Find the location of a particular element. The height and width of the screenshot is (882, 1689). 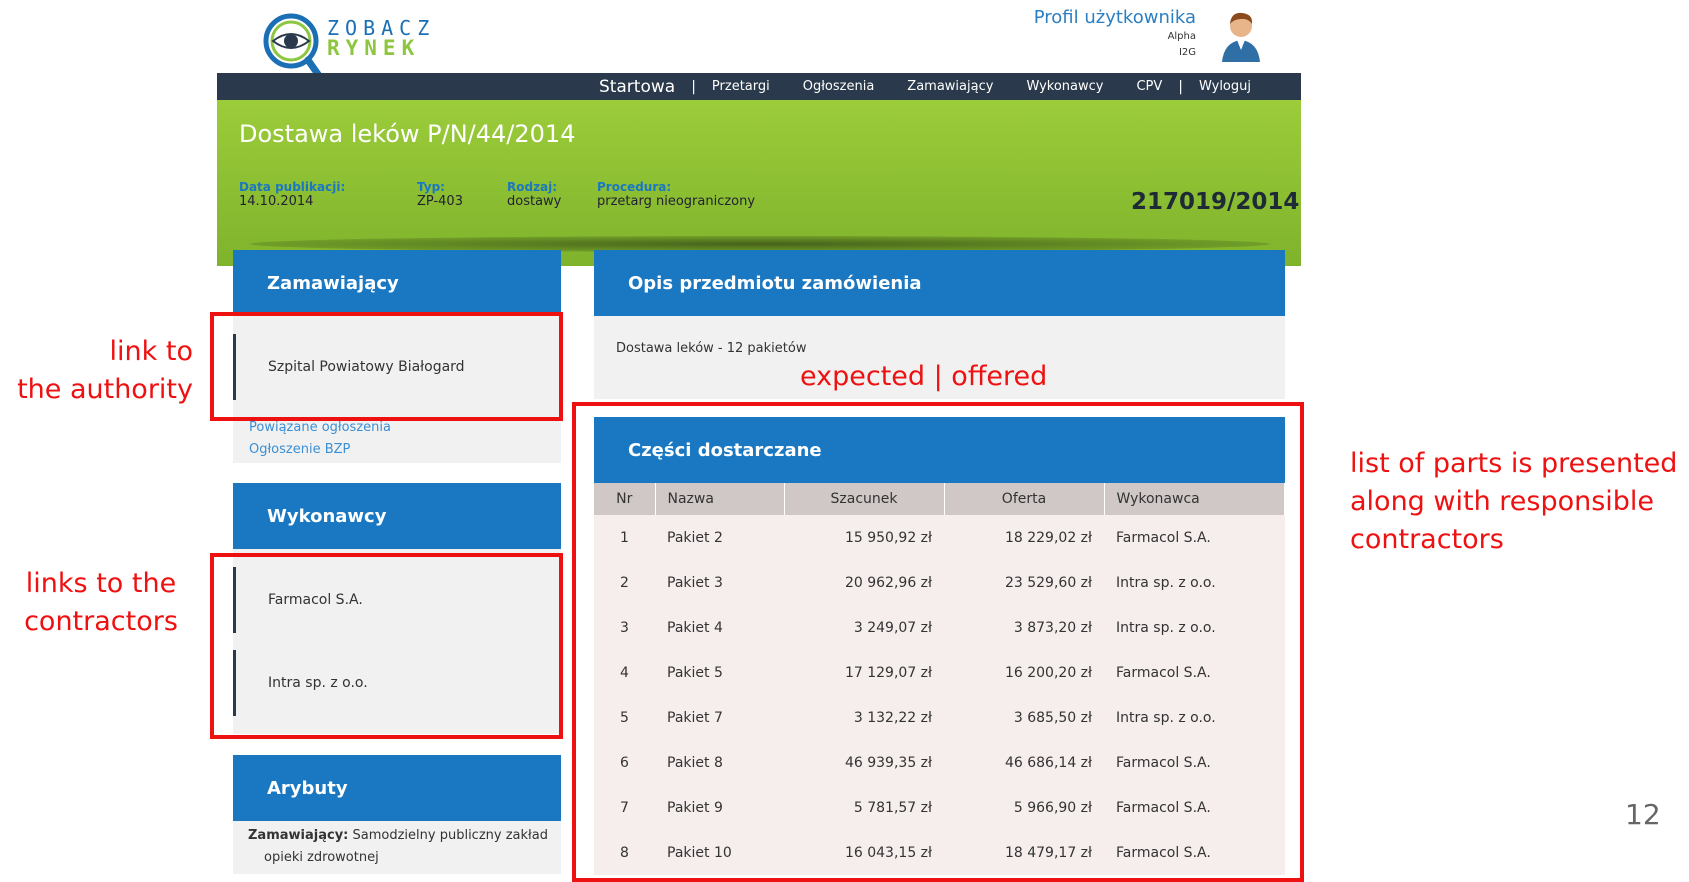

meta-procedure: Procedura: przetarg nieograniczony is located at coordinates (676, 194).